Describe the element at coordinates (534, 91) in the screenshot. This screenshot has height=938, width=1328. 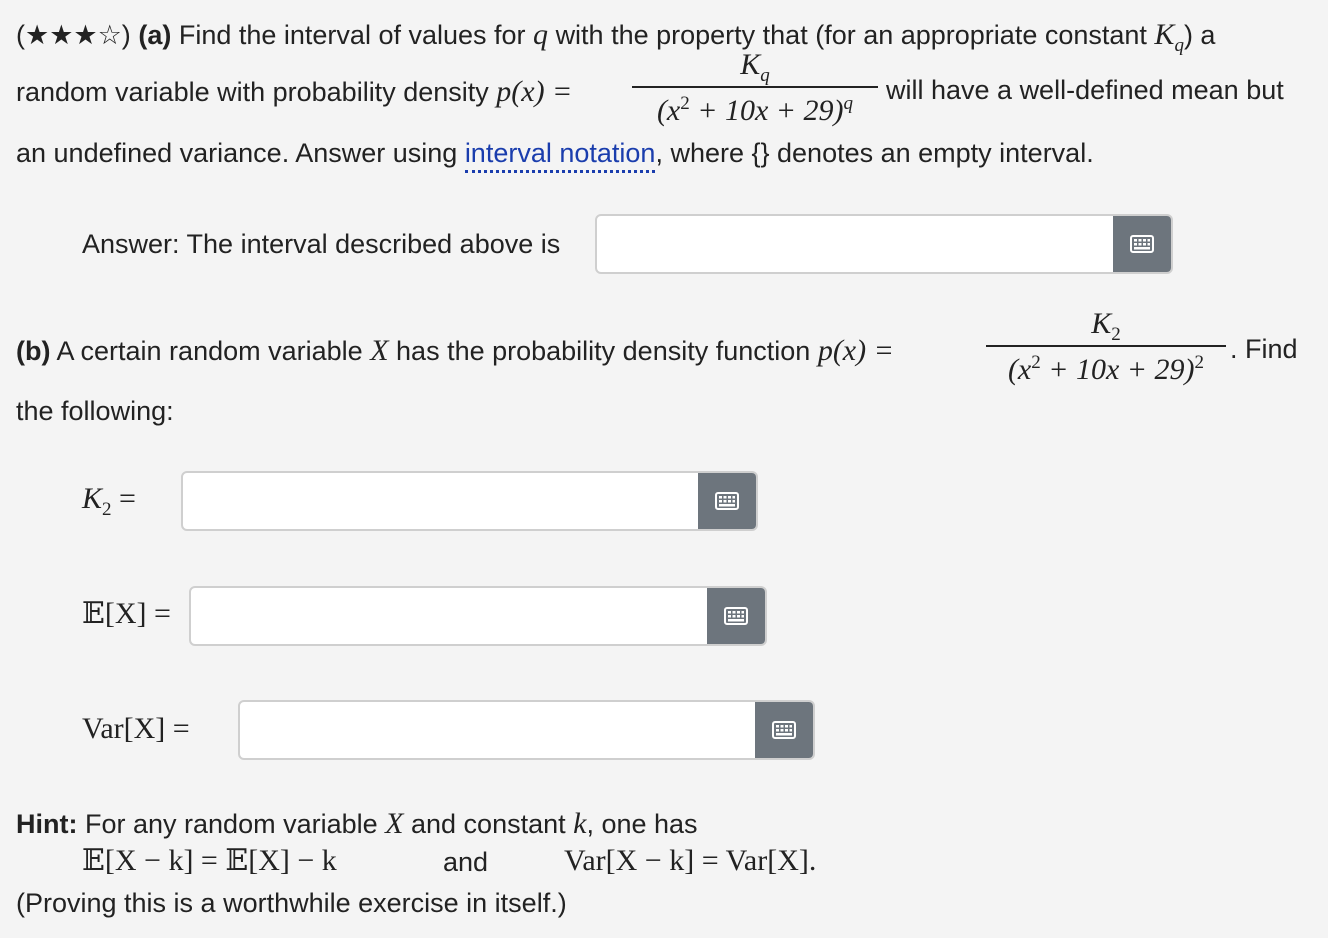
I see `density-px: p(x) =` at that location.